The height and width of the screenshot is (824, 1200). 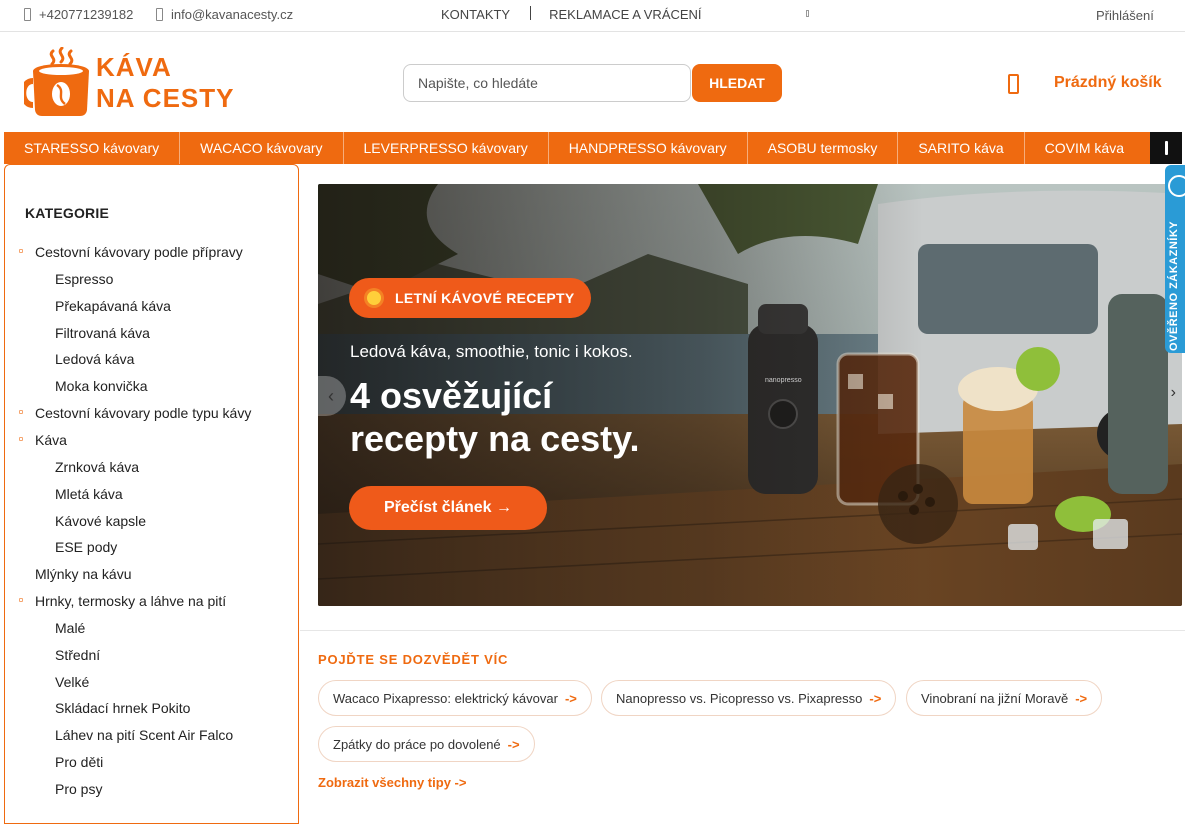 What do you see at coordinates (530, 417) in the screenshot?
I see `banner-headline: 4 osvěžující recepty na cesty.` at bounding box center [530, 417].